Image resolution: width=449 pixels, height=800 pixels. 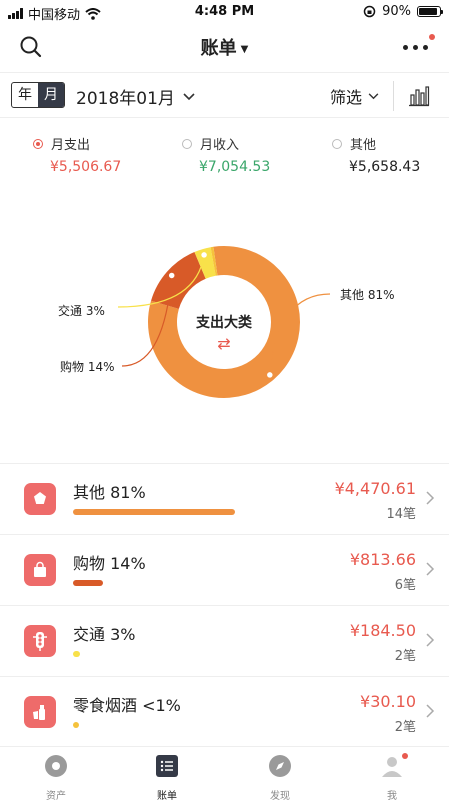 What do you see at coordinates (367, 295) in the screenshot?
I see `slice-label-other: 其他 81%` at bounding box center [367, 295].